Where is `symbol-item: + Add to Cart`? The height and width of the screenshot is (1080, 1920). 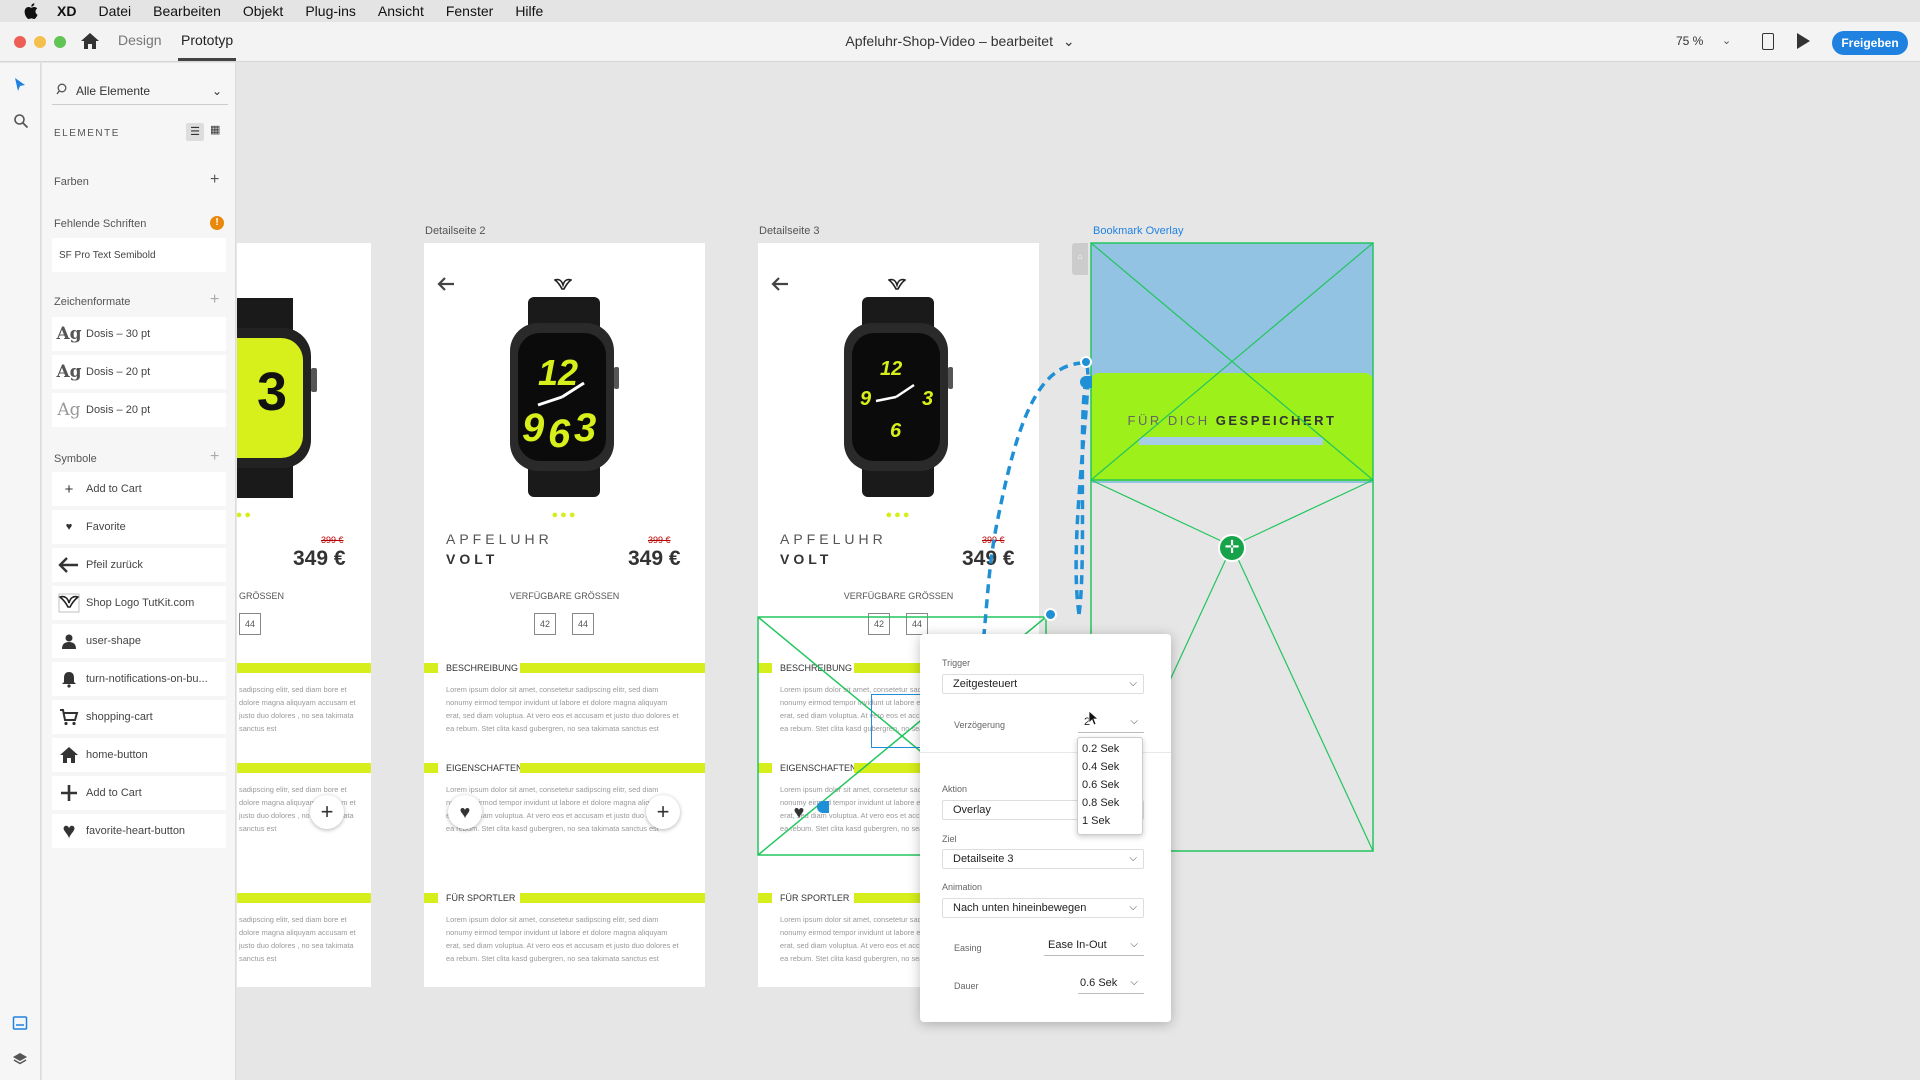
symbol-item: + Add to Cart is located at coordinates (139, 489).